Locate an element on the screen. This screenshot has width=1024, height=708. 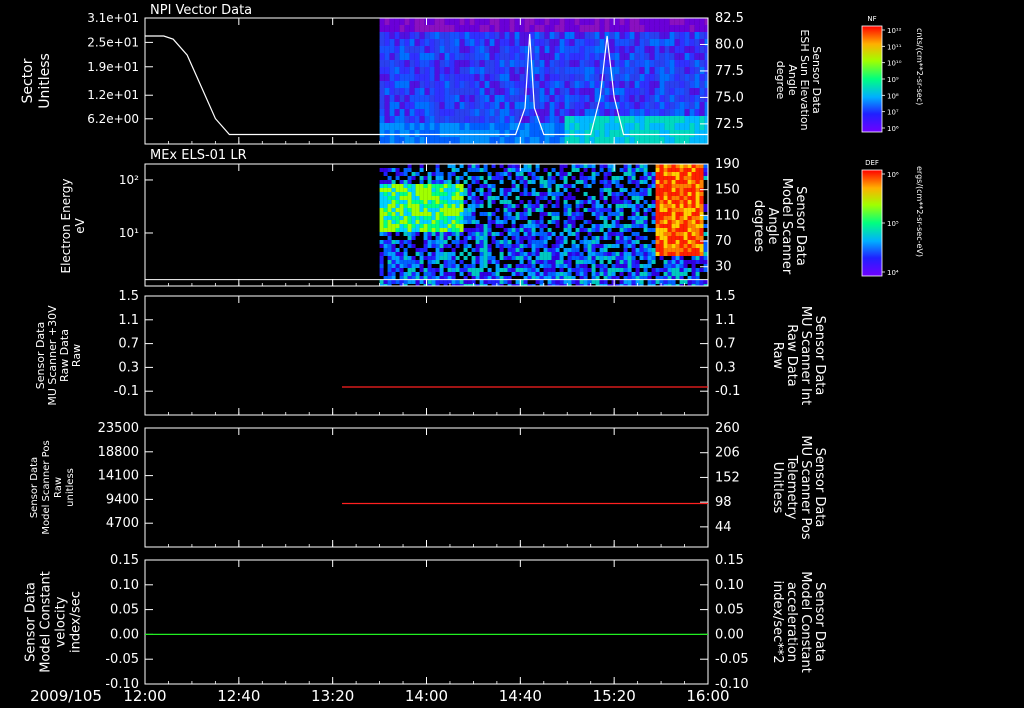
time-tick-label: 14:40 is located at coordinates (520, 696).